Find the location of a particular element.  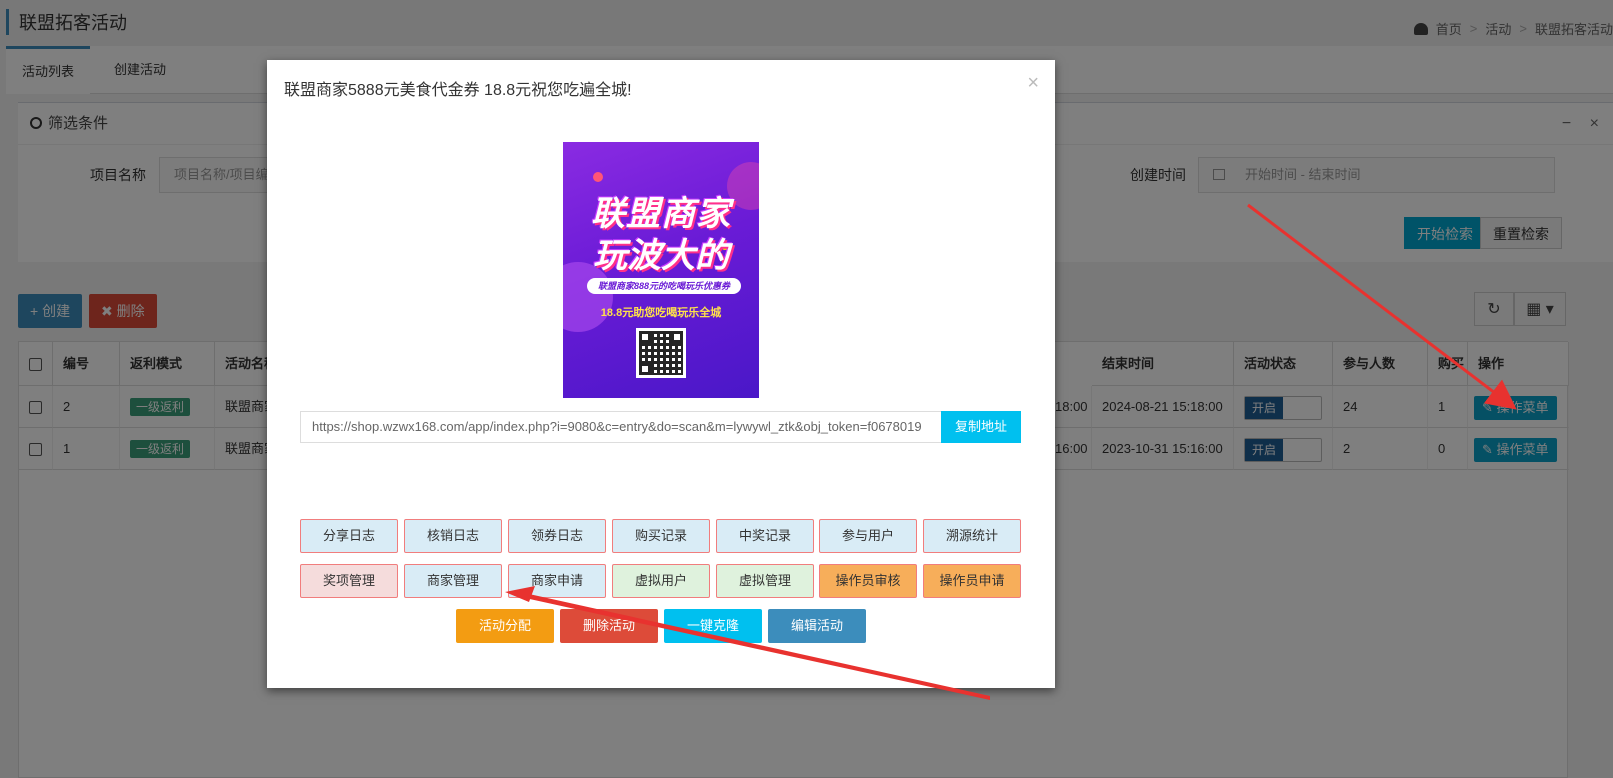

merchant-management-button: 商家管理 is located at coordinates (453, 581).